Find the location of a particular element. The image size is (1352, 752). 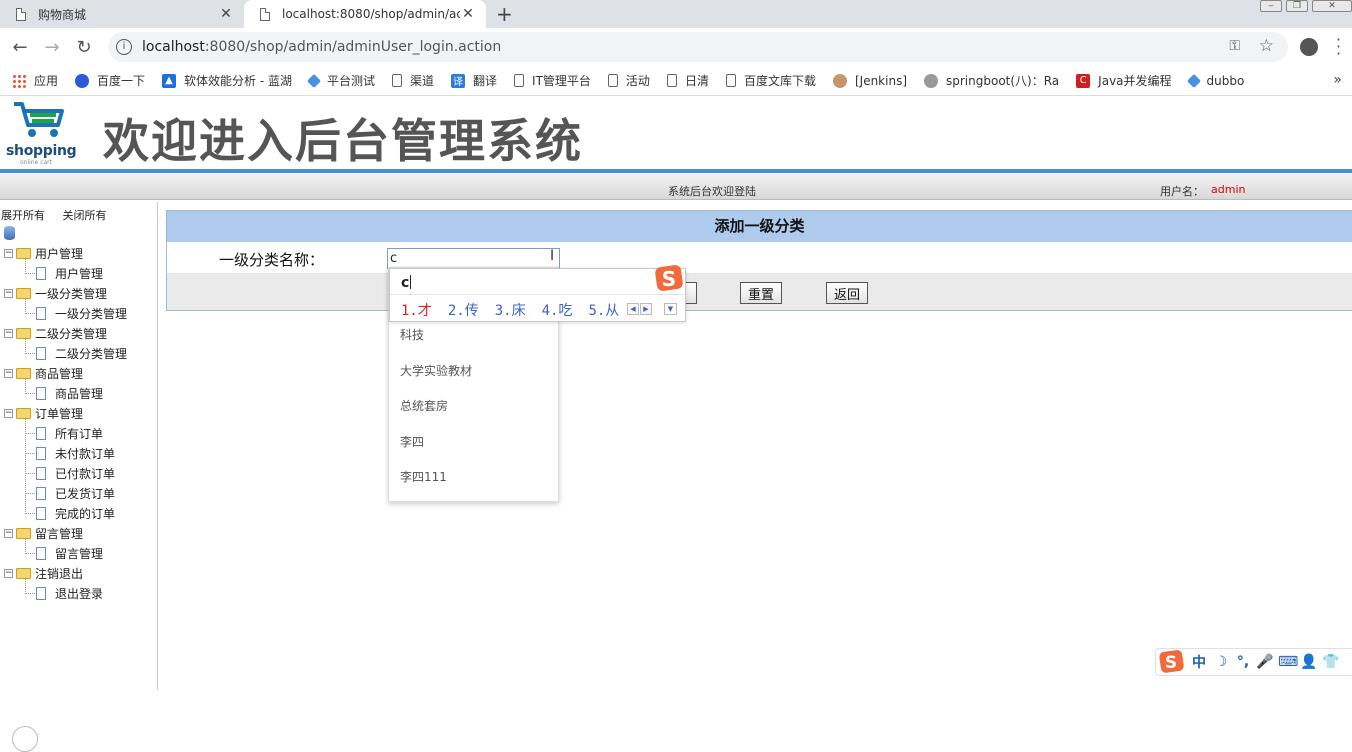

bookmark-java: C Java并发编程 is located at coordinates (1124, 80).